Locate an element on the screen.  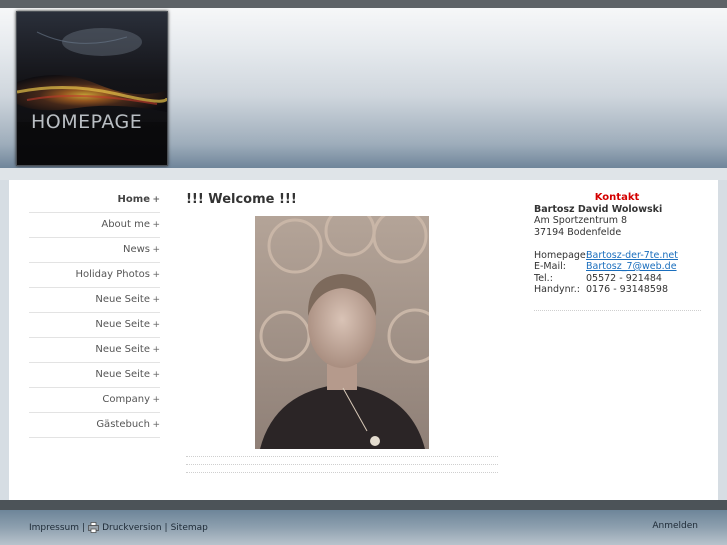
nav-item-label: Company is located at coordinates (126, 399).